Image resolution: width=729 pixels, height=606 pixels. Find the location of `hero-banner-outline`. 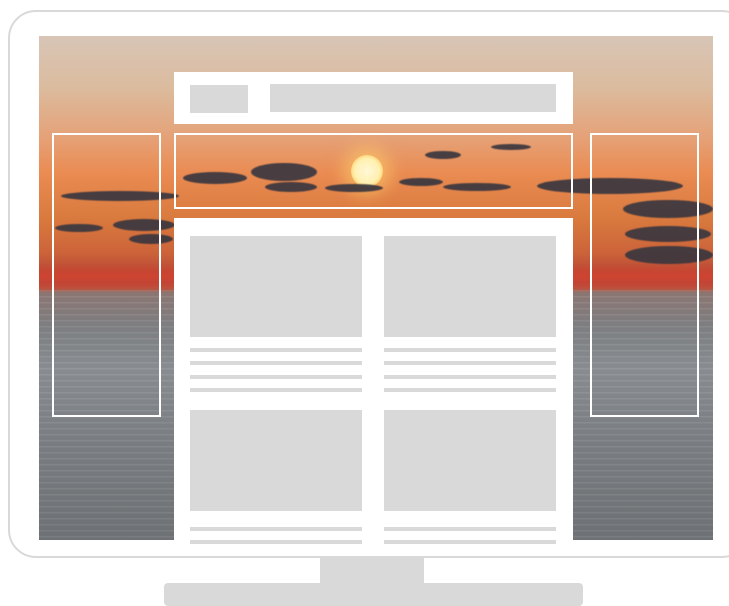

hero-banner-outline is located at coordinates (373, 171).